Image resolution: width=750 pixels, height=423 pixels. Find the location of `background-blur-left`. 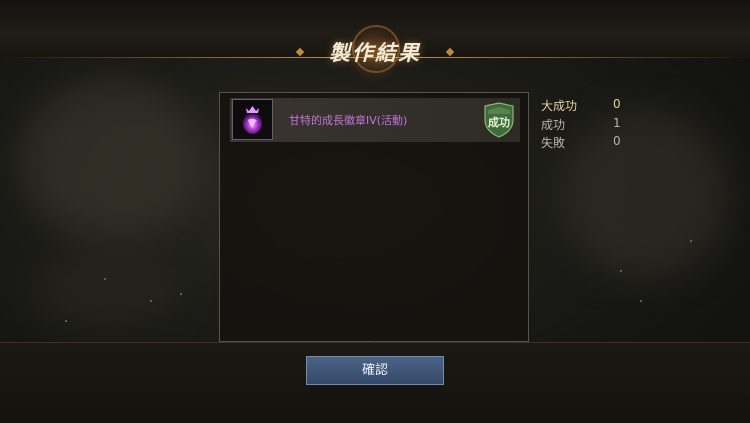

background-blur-left is located at coordinates (110, 160).